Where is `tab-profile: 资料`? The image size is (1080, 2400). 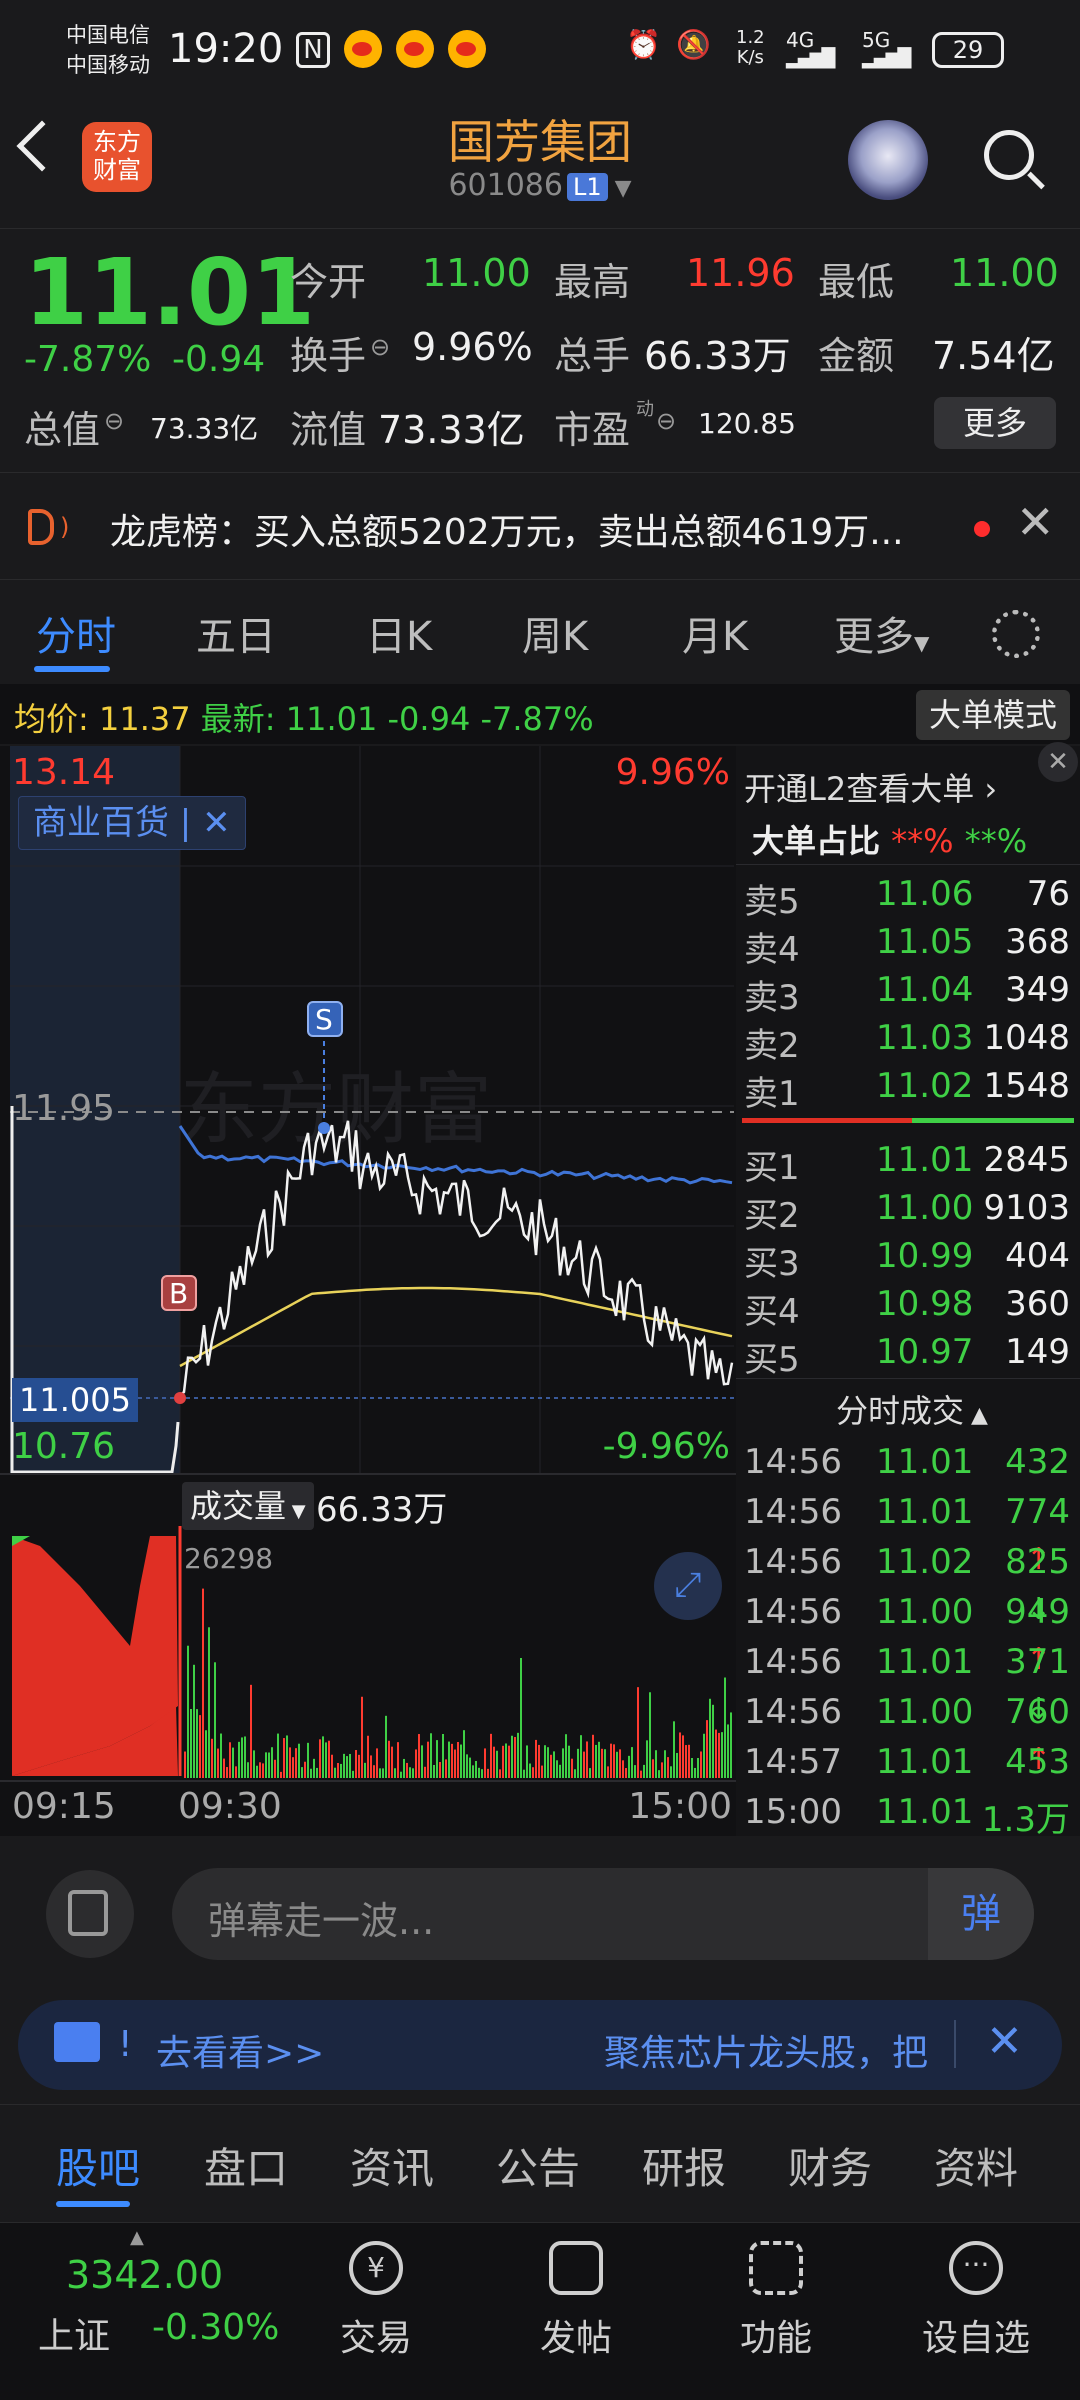
tab-profile: 资料 is located at coordinates (976, 2165).